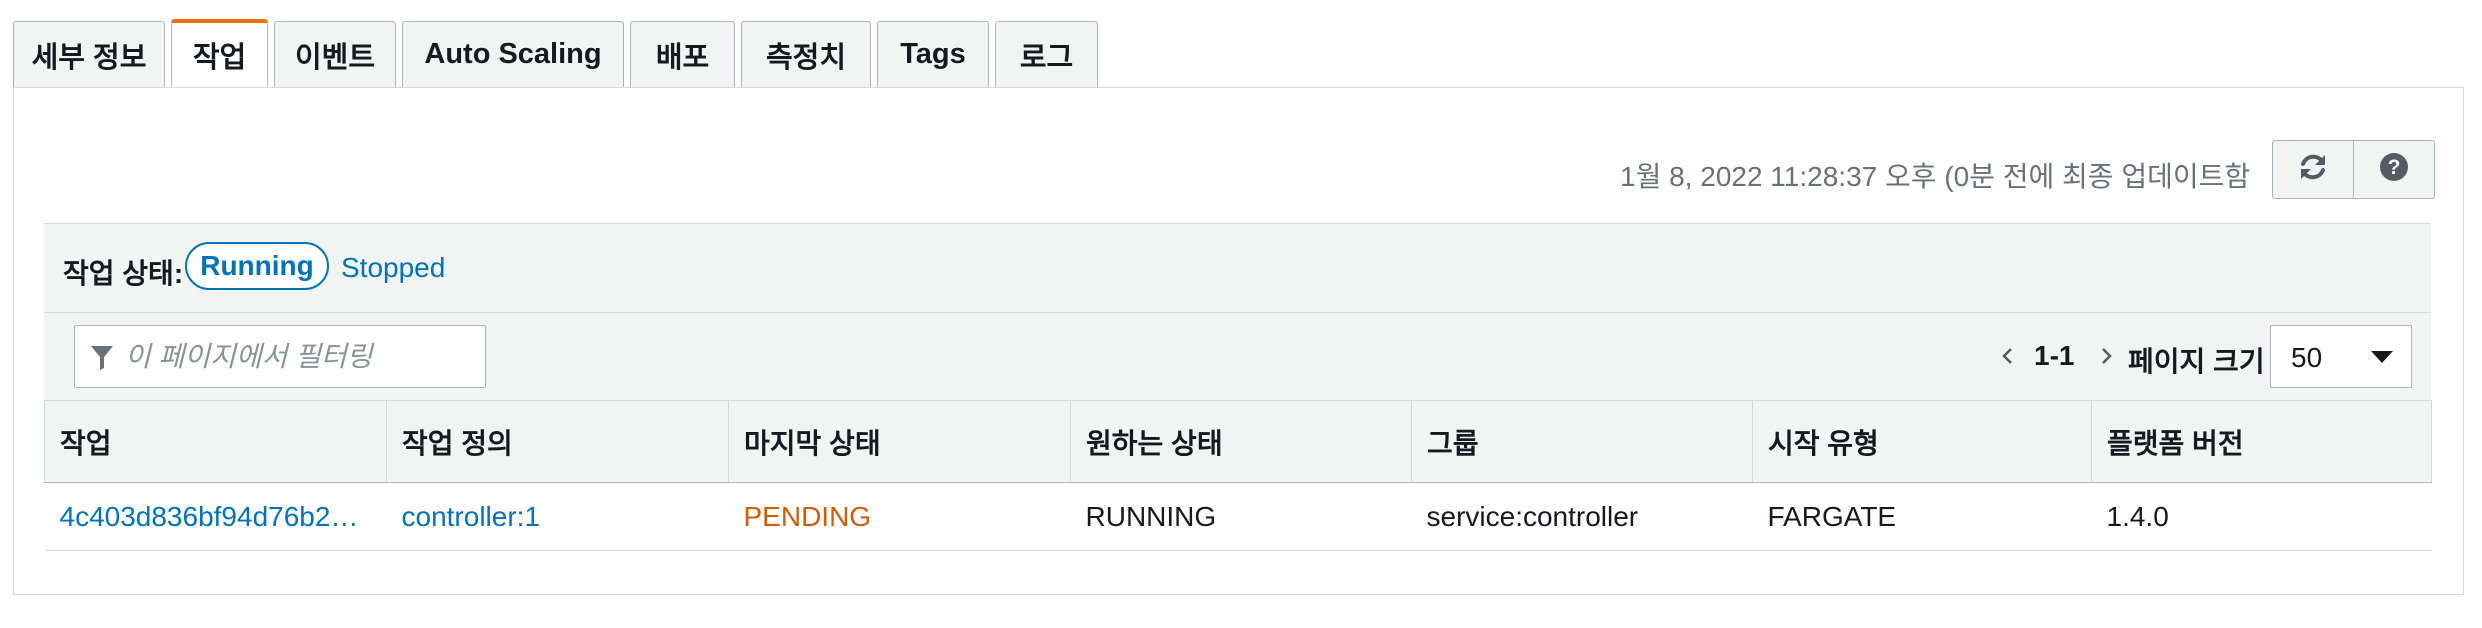 Image resolution: width=2482 pixels, height=628 pixels. I want to click on refresh-button, so click(2313, 169).